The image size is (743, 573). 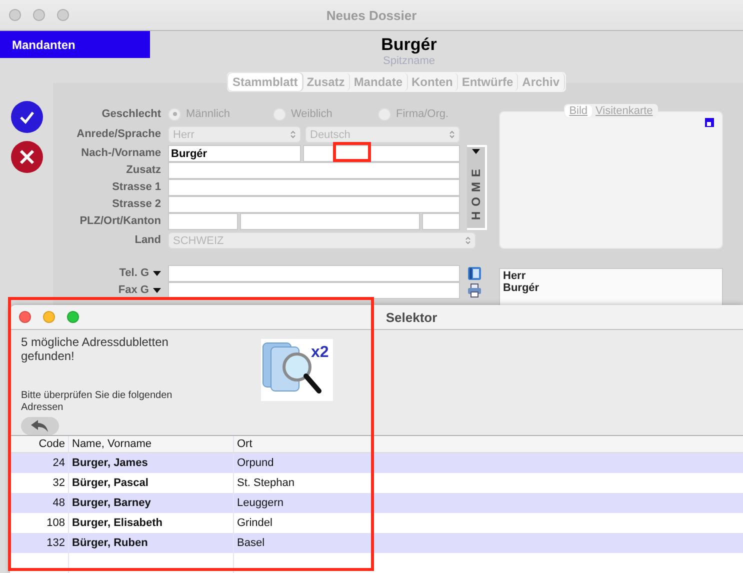 What do you see at coordinates (474, 273) in the screenshot?
I see `phone-icon` at bounding box center [474, 273].